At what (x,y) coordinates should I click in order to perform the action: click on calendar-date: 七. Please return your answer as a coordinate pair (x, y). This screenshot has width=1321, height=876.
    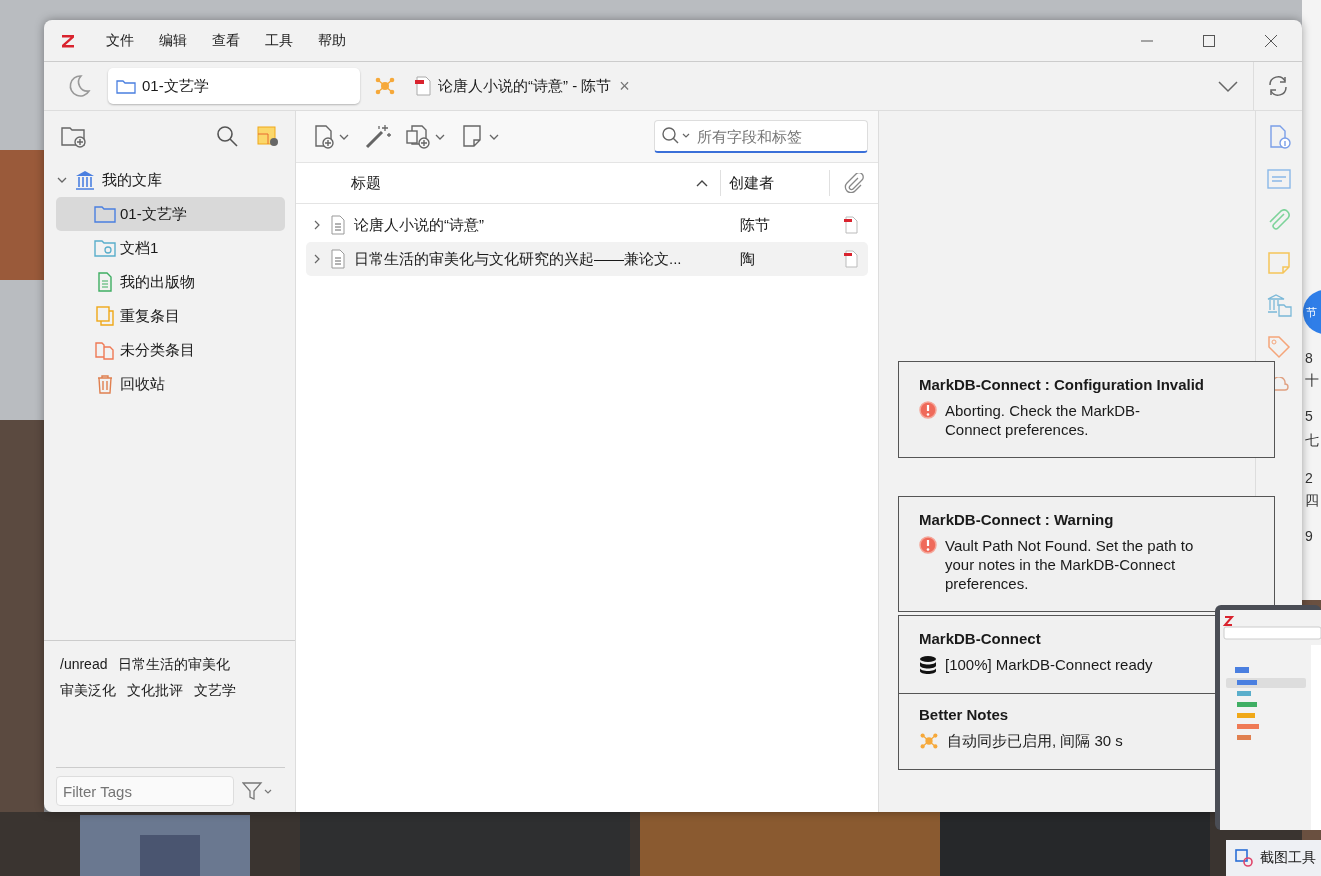
    Looking at the image, I should click on (1312, 440).